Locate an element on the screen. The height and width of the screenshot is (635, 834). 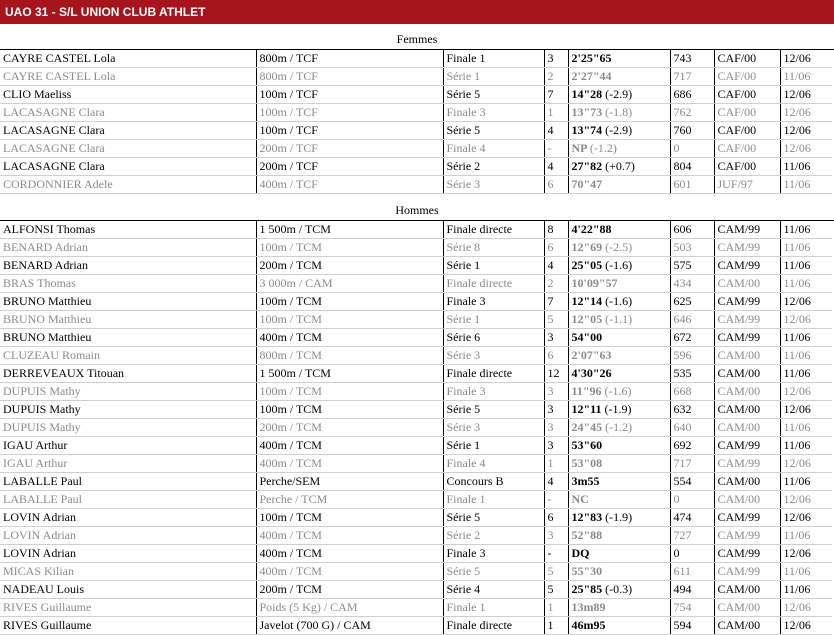
points-cell: 601 is located at coordinates (691, 184).